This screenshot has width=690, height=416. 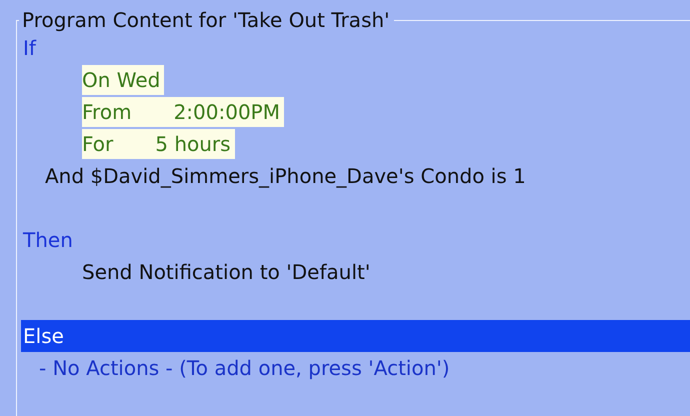 I want to click on branch-keyword: Then, so click(x=353, y=240).